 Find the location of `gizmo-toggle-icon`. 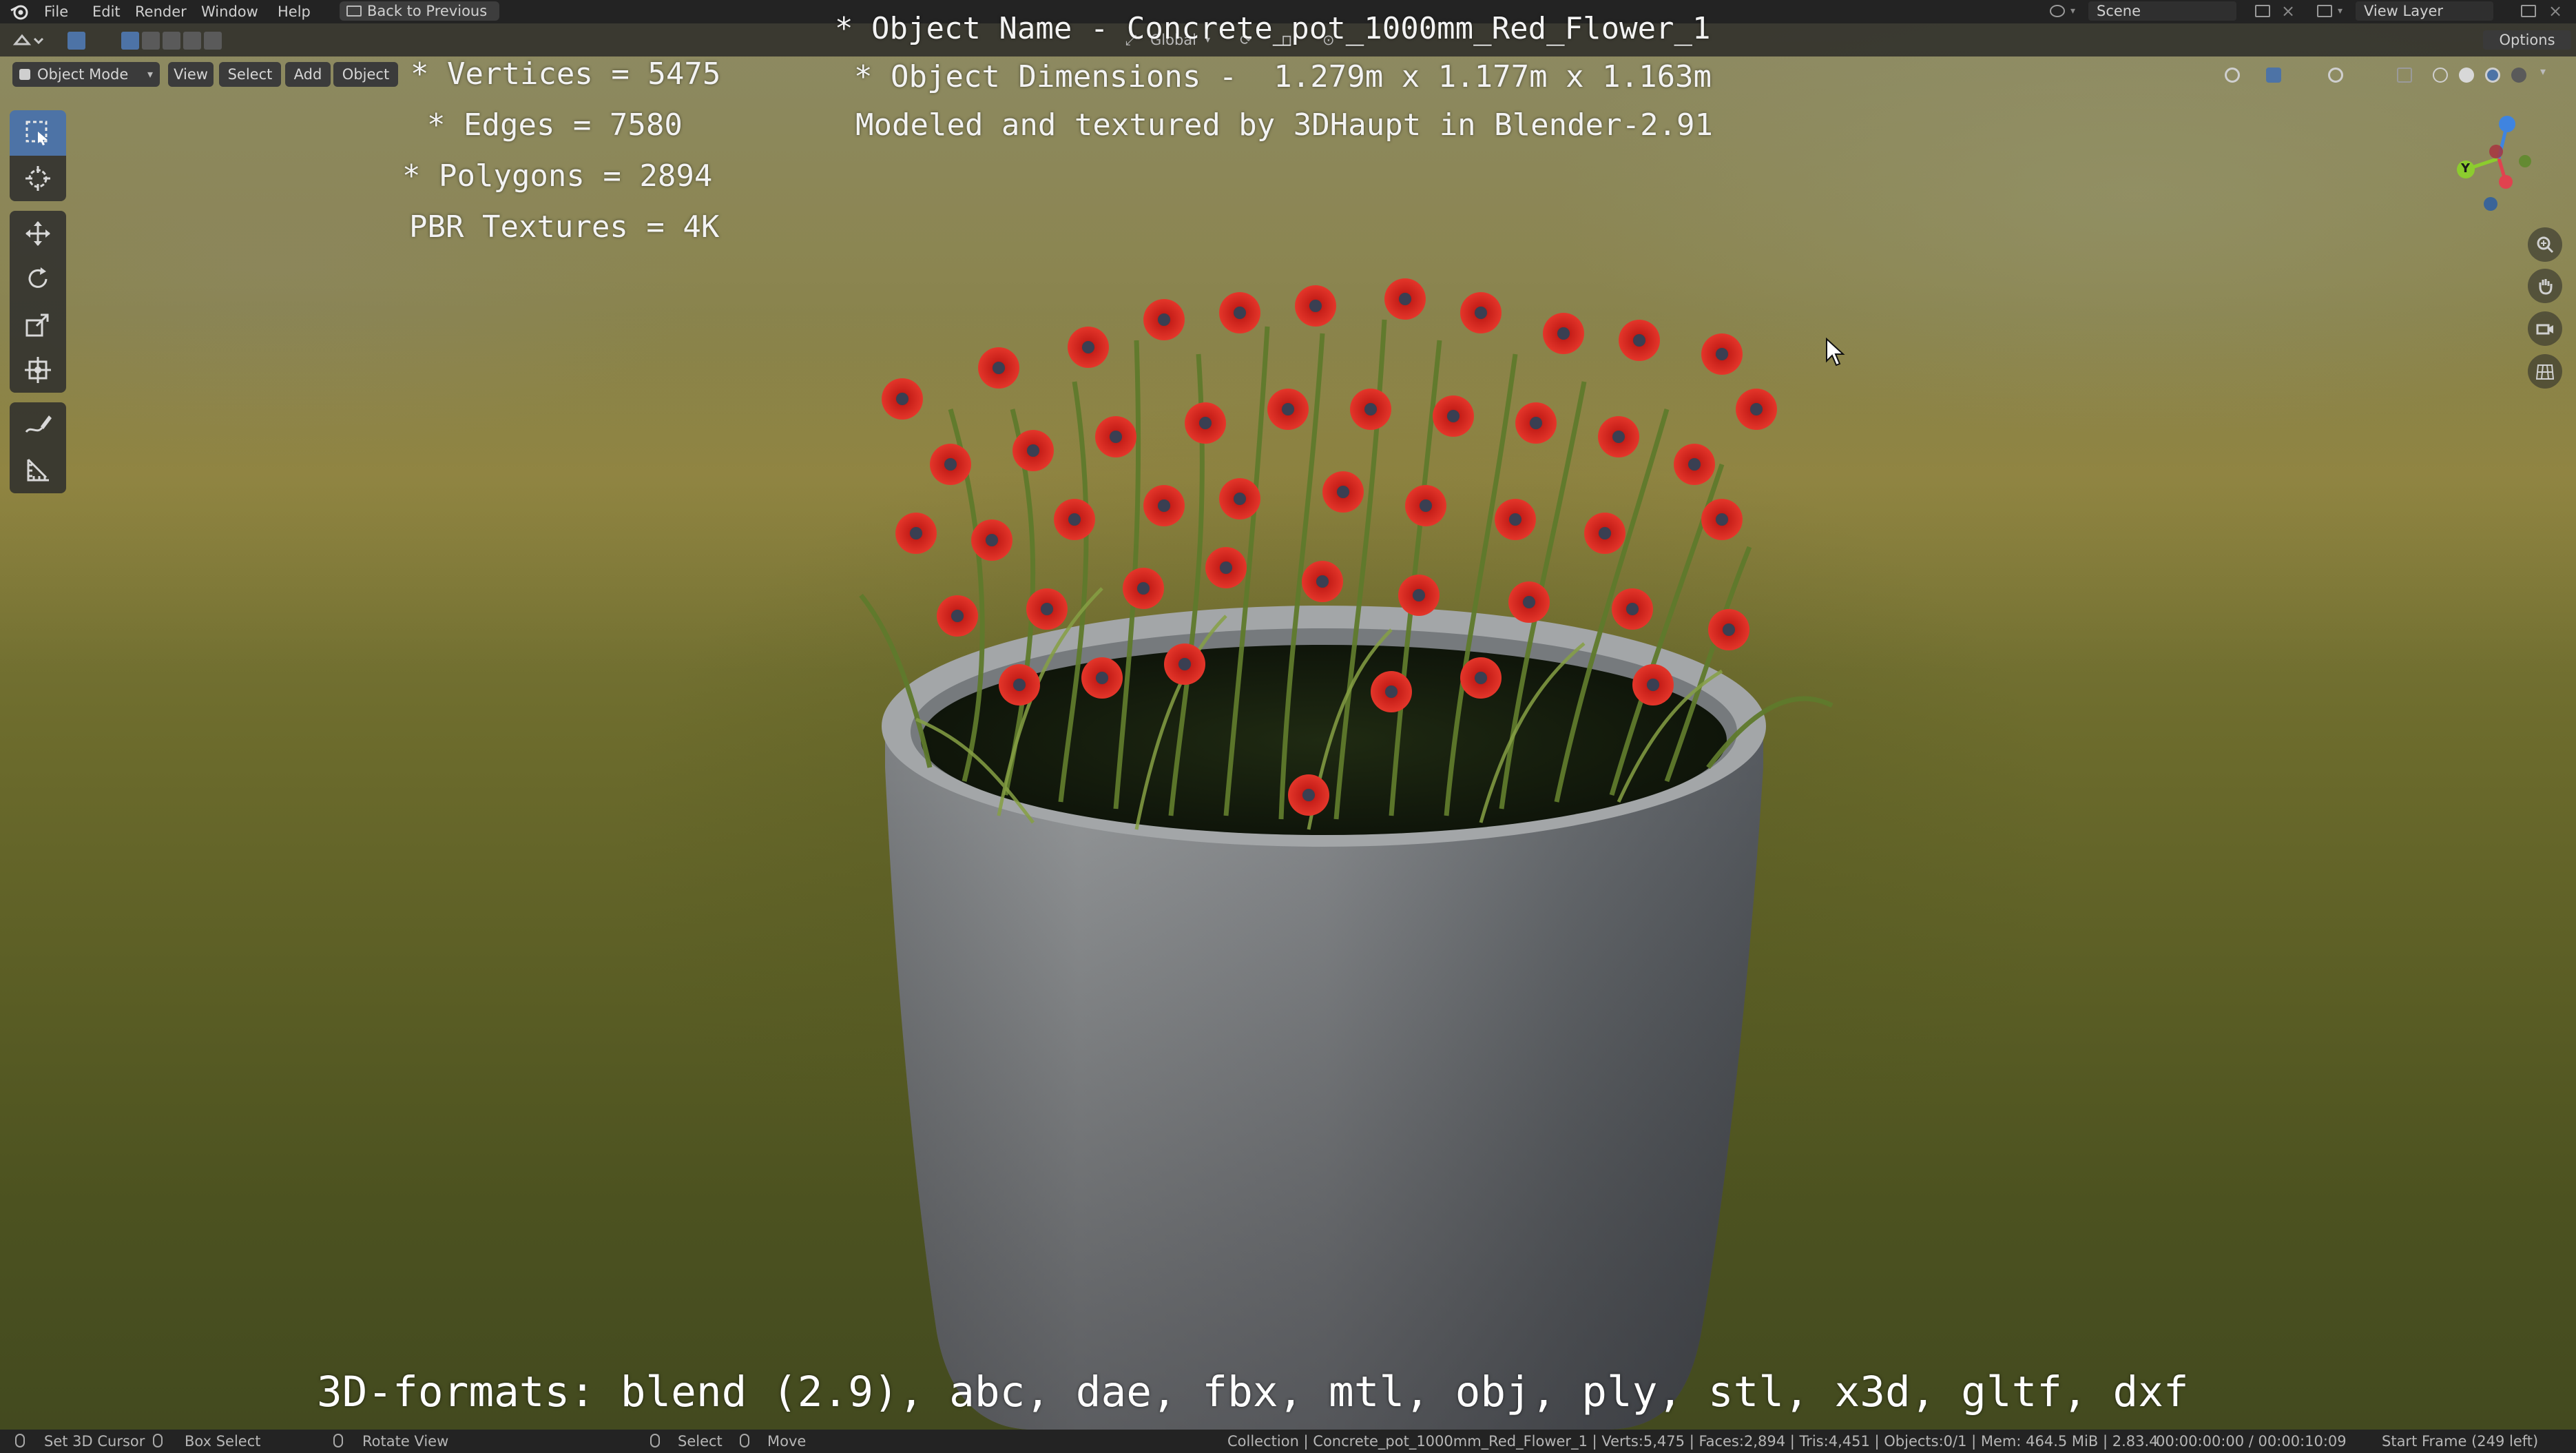

gizmo-toggle-icon is located at coordinates (2273, 75).